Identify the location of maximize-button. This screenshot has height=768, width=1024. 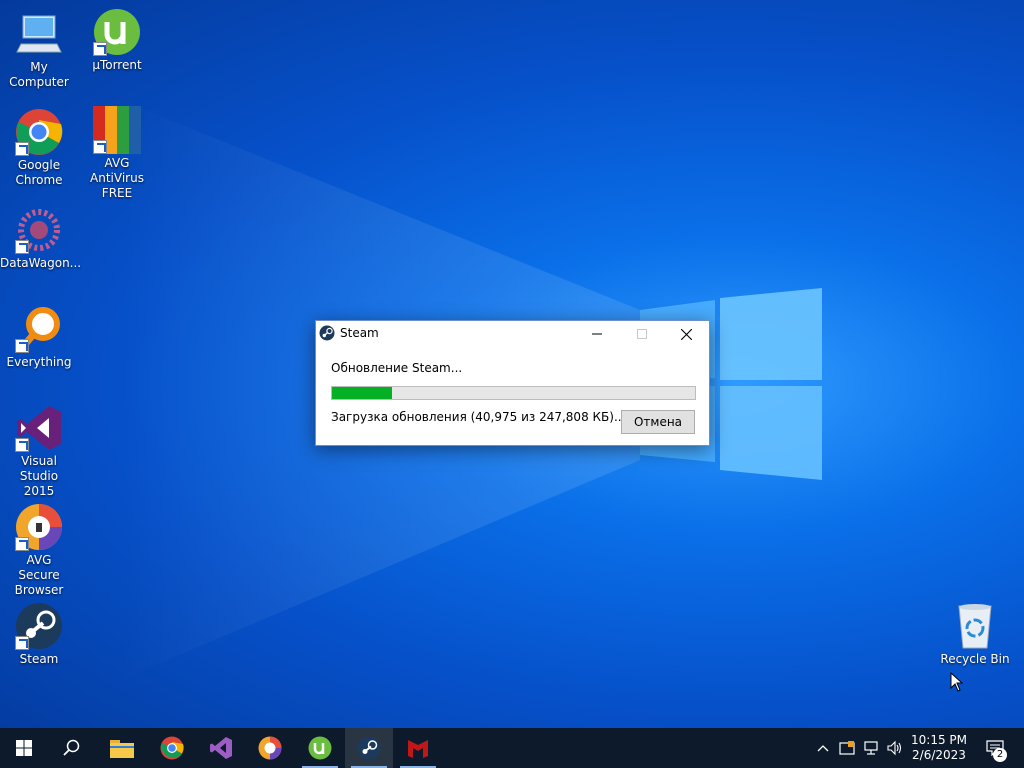
(641, 334).